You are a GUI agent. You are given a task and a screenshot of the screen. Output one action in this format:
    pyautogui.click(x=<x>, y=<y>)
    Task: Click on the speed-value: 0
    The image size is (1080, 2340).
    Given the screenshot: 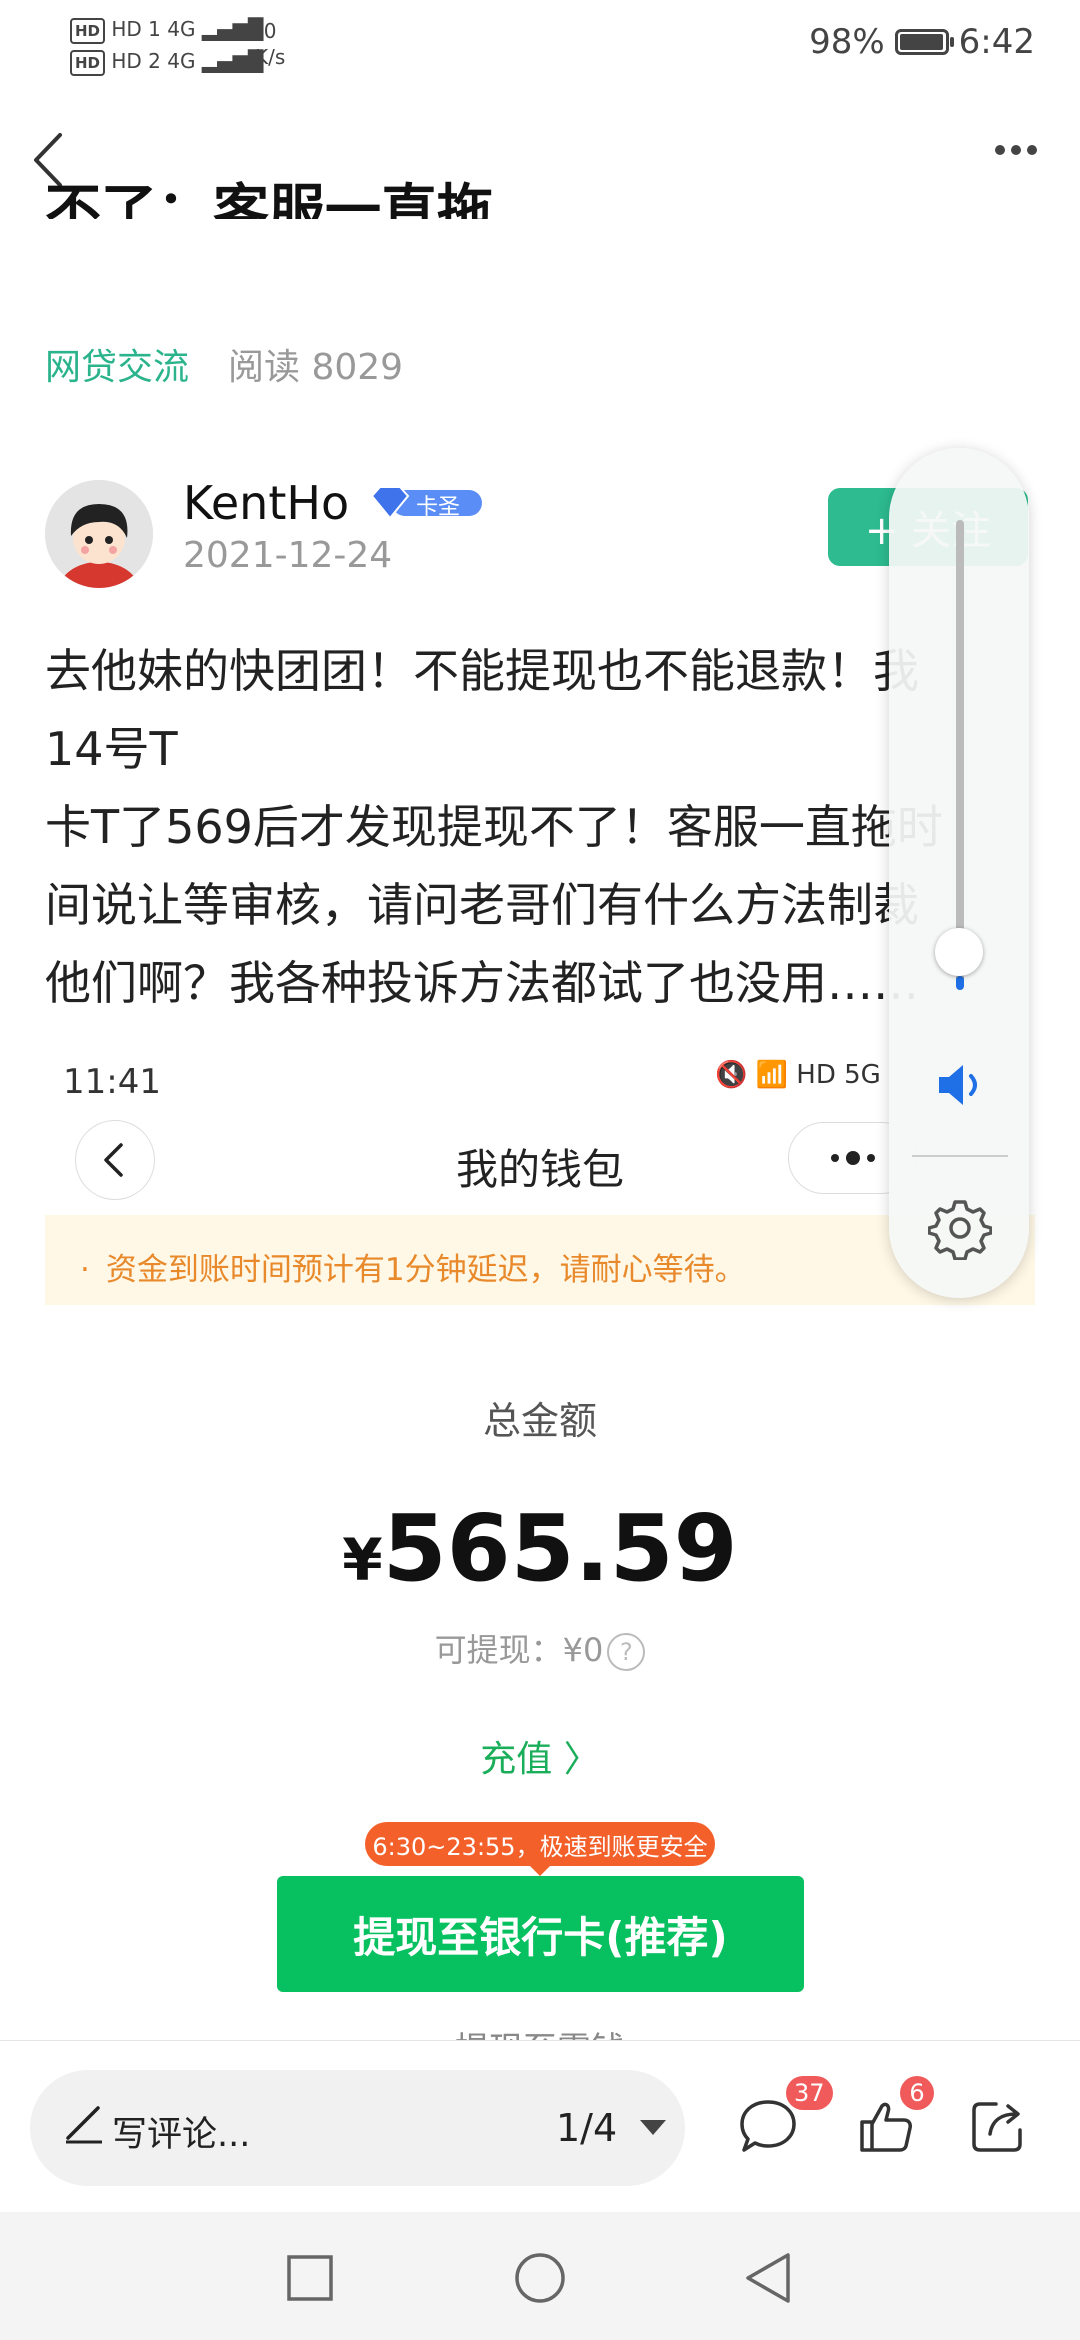 What is the action you would take?
    pyautogui.click(x=270, y=31)
    